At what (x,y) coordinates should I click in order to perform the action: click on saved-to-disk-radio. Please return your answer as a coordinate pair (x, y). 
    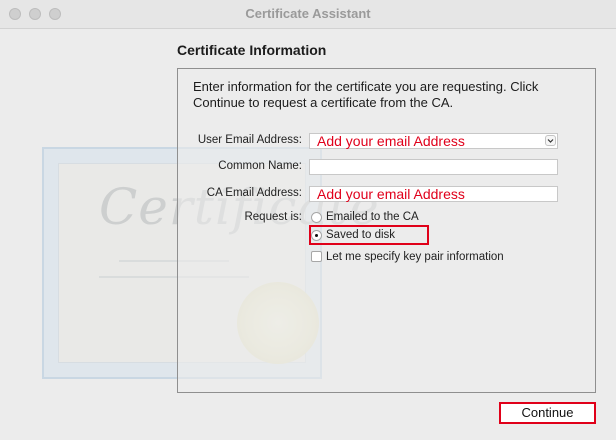
    Looking at the image, I should click on (316, 235).